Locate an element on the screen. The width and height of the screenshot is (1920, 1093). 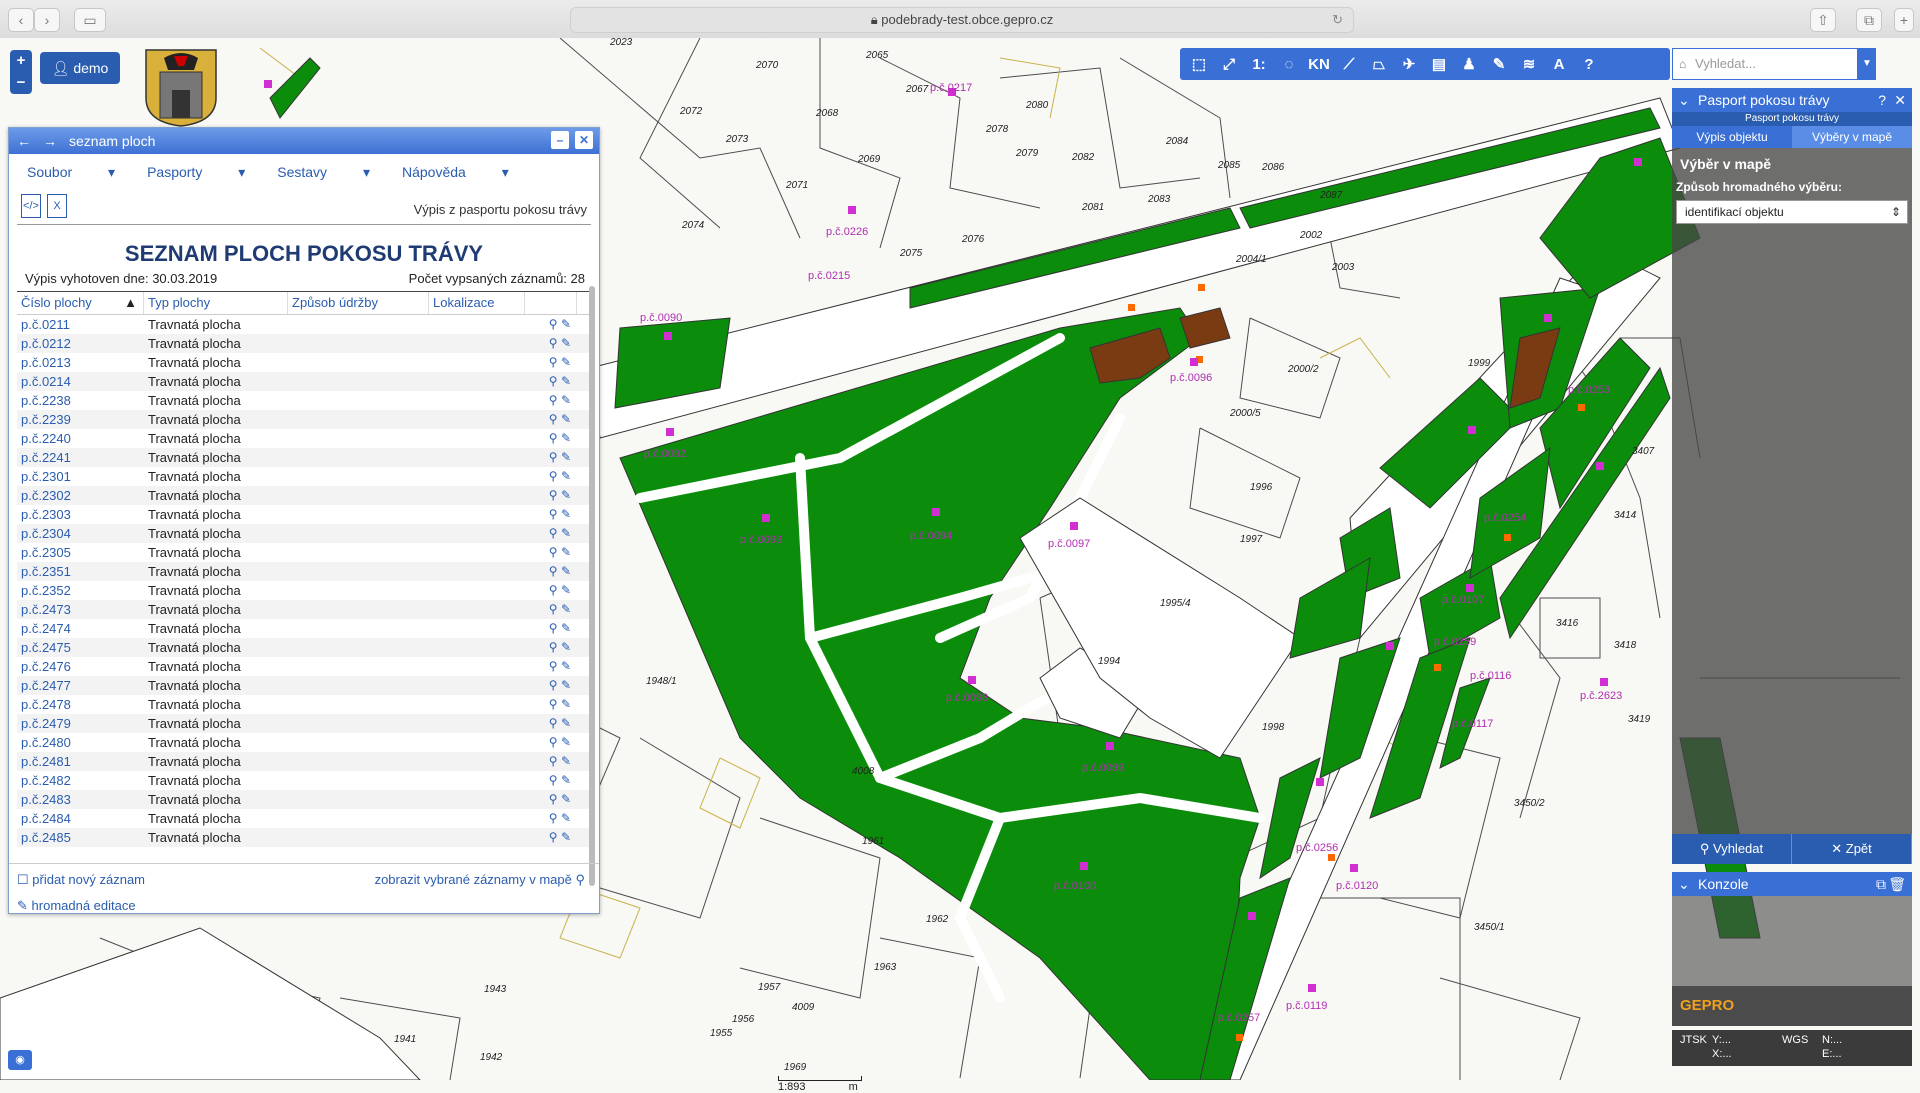
col-cislo-plochy: Číslo plochy ▲ is located at coordinates (80, 303).